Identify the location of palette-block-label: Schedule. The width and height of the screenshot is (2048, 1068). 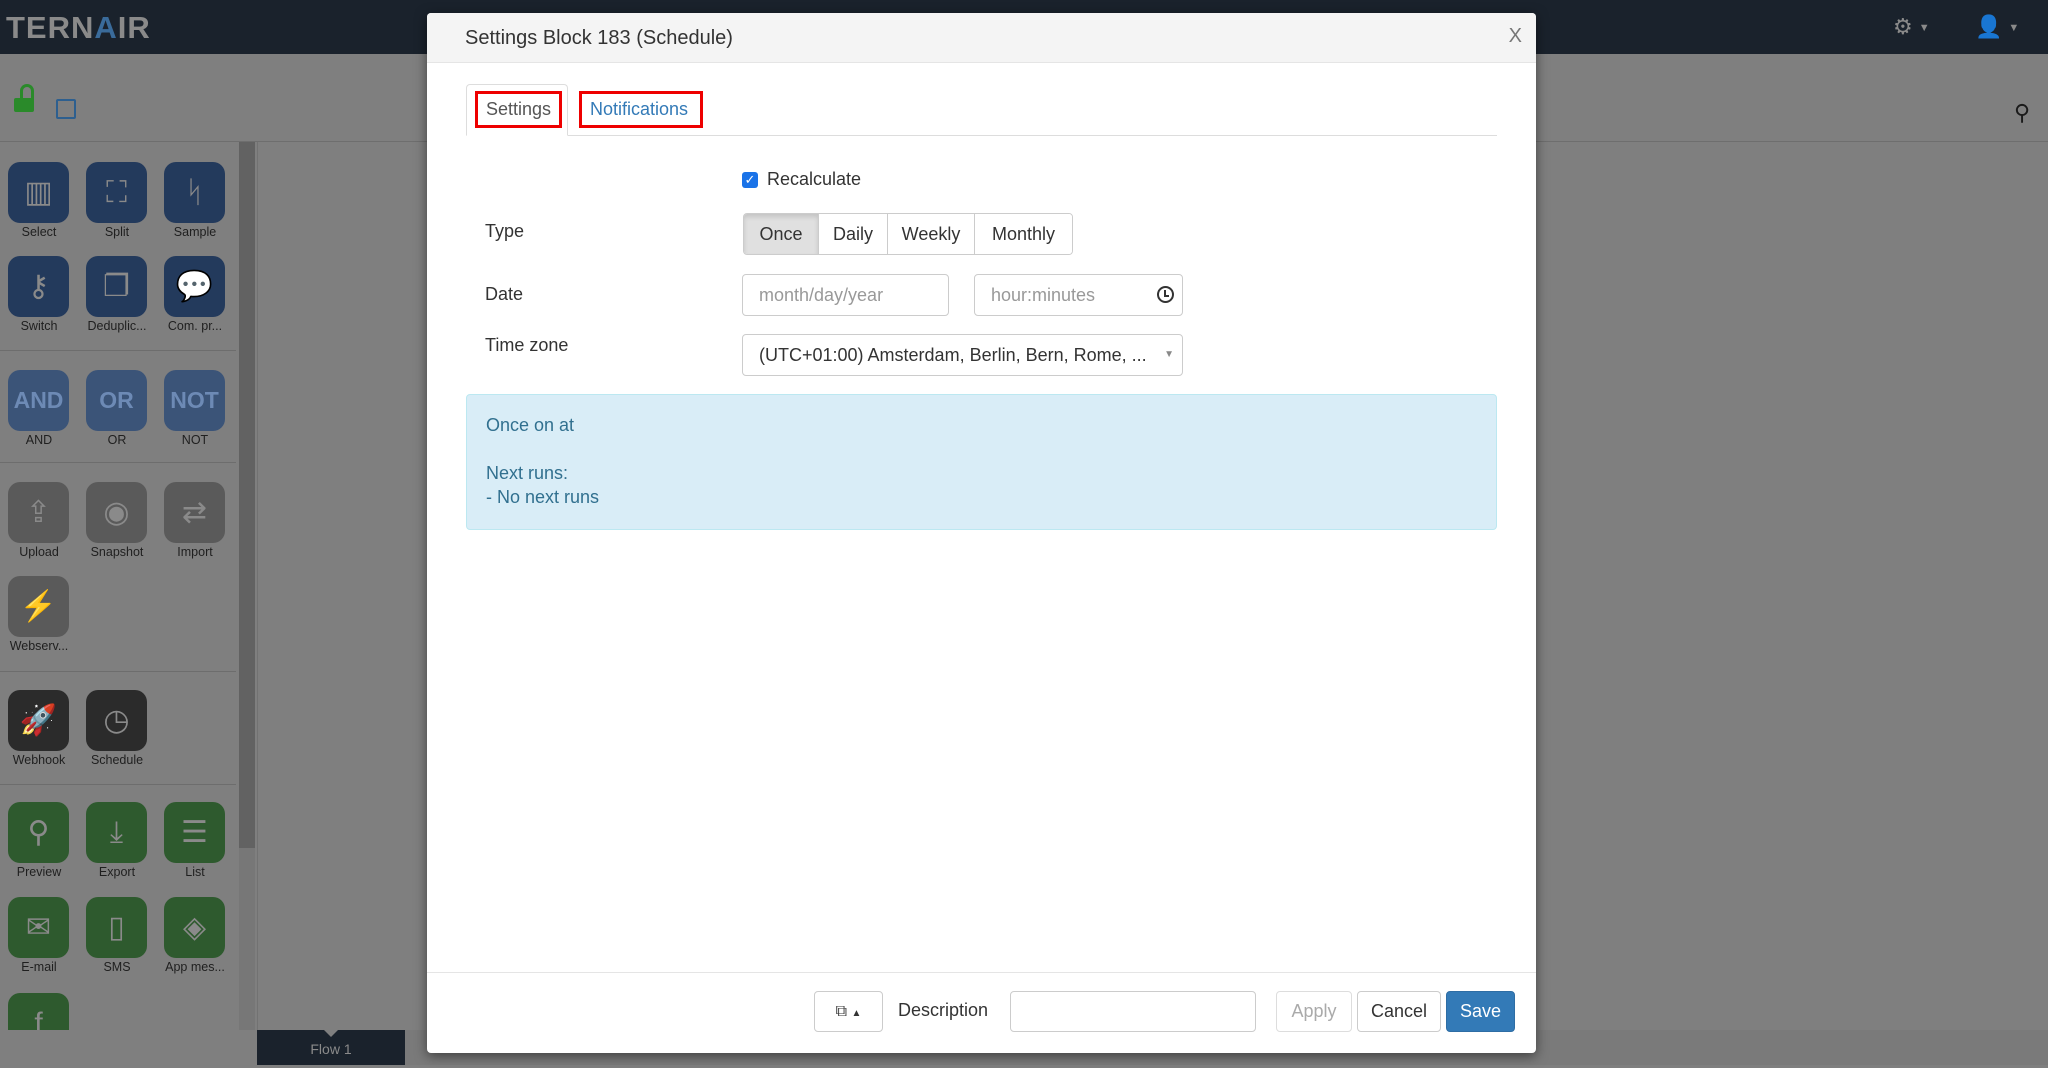
(117, 760).